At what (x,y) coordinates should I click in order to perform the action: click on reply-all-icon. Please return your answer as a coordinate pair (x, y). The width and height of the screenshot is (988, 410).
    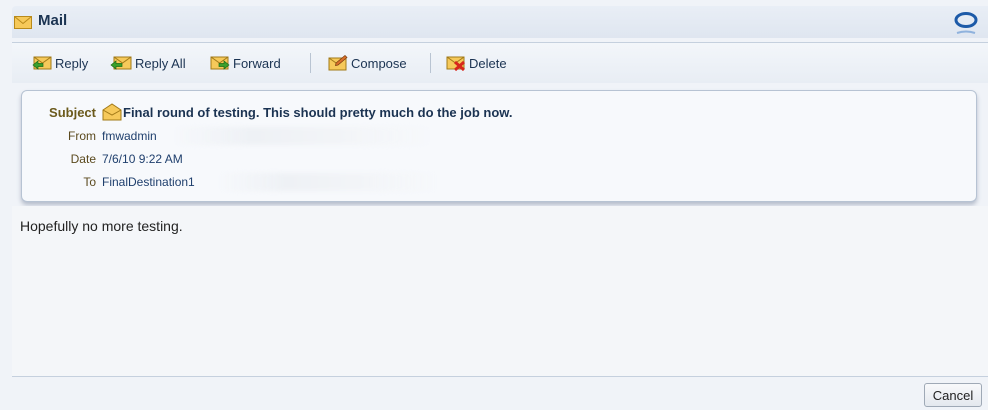
    Looking at the image, I should click on (121, 63).